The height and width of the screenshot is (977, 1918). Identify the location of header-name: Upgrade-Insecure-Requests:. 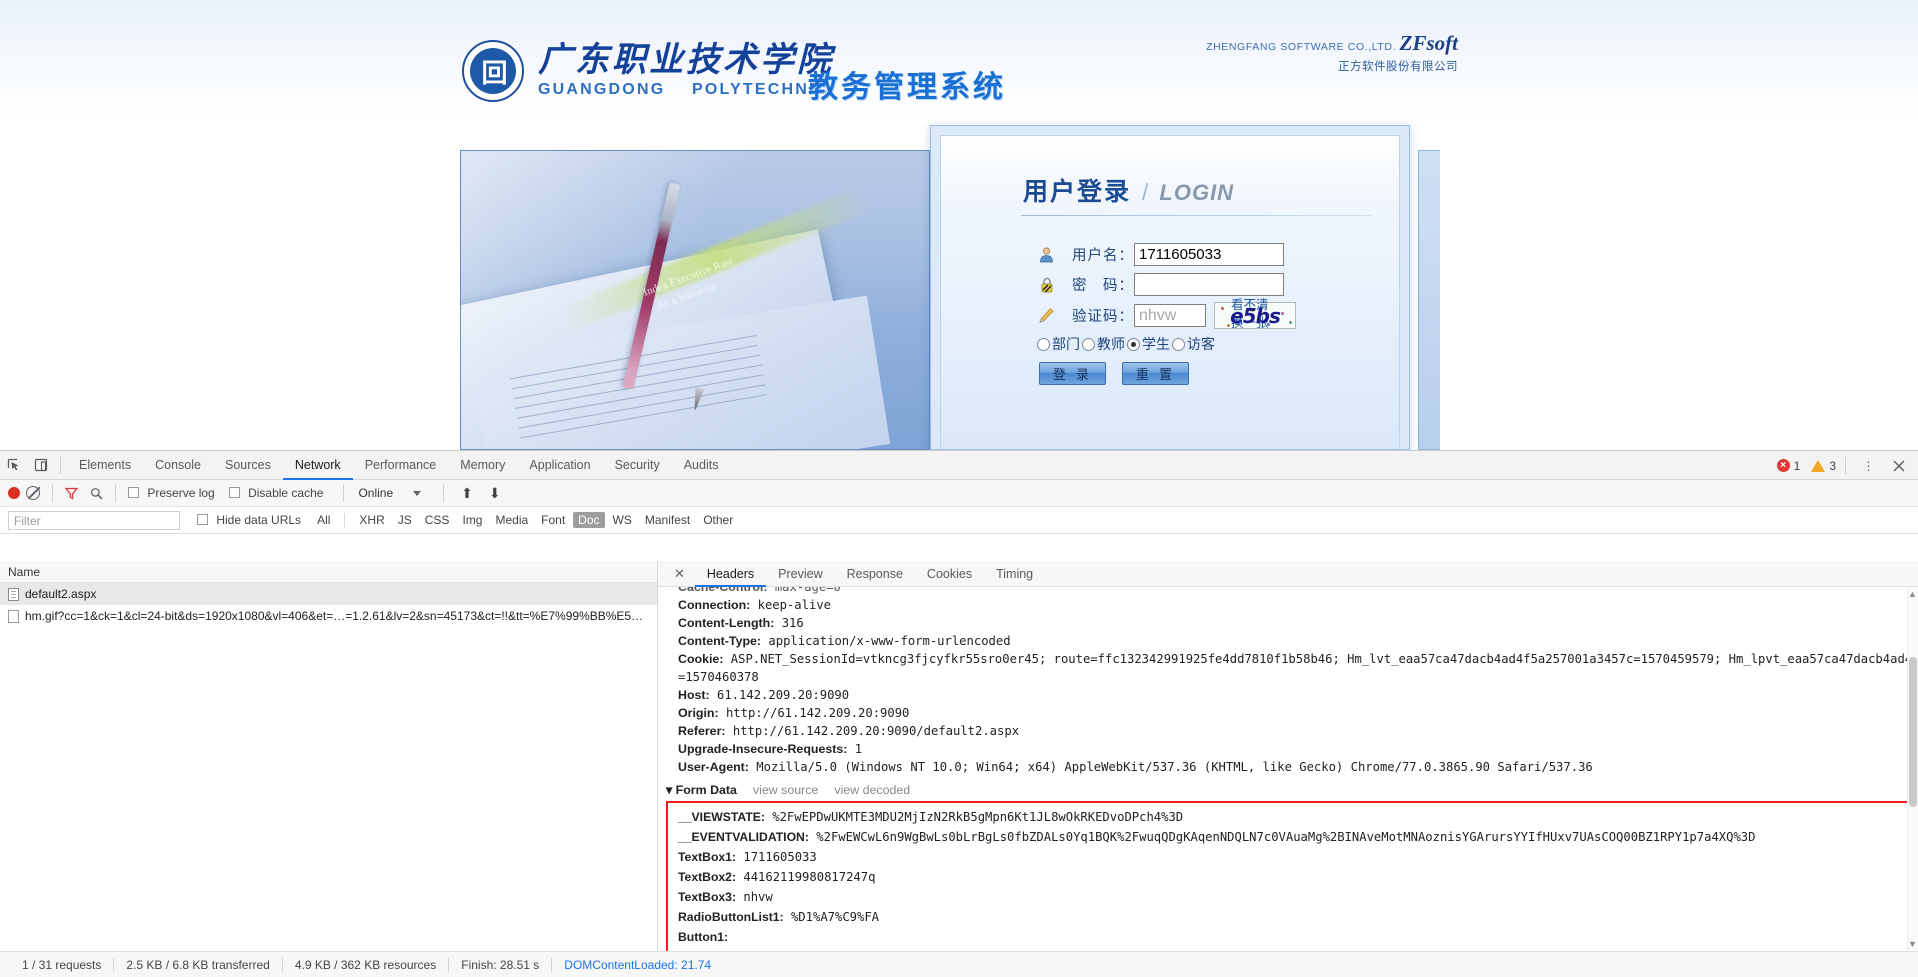
(763, 749).